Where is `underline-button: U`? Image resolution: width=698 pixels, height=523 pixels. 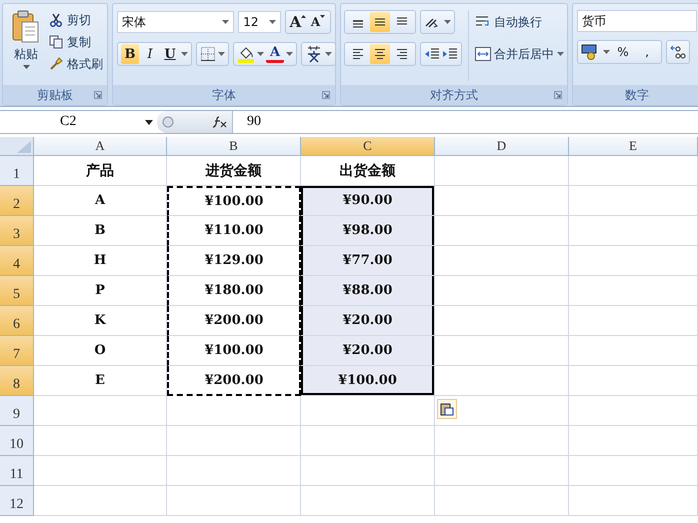 underline-button: U is located at coordinates (170, 54).